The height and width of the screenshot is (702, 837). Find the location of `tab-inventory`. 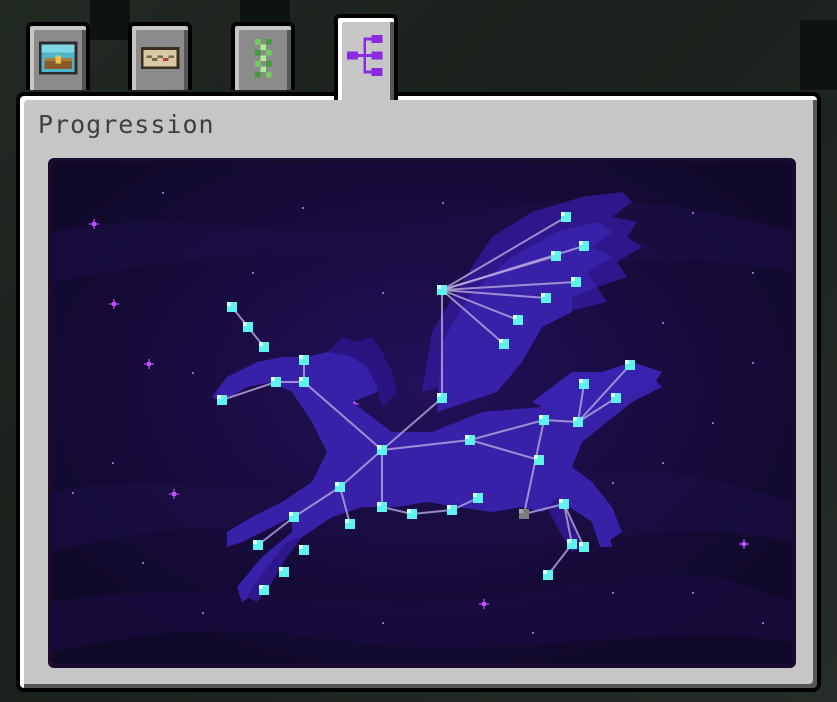

tab-inventory is located at coordinates (58, 56).